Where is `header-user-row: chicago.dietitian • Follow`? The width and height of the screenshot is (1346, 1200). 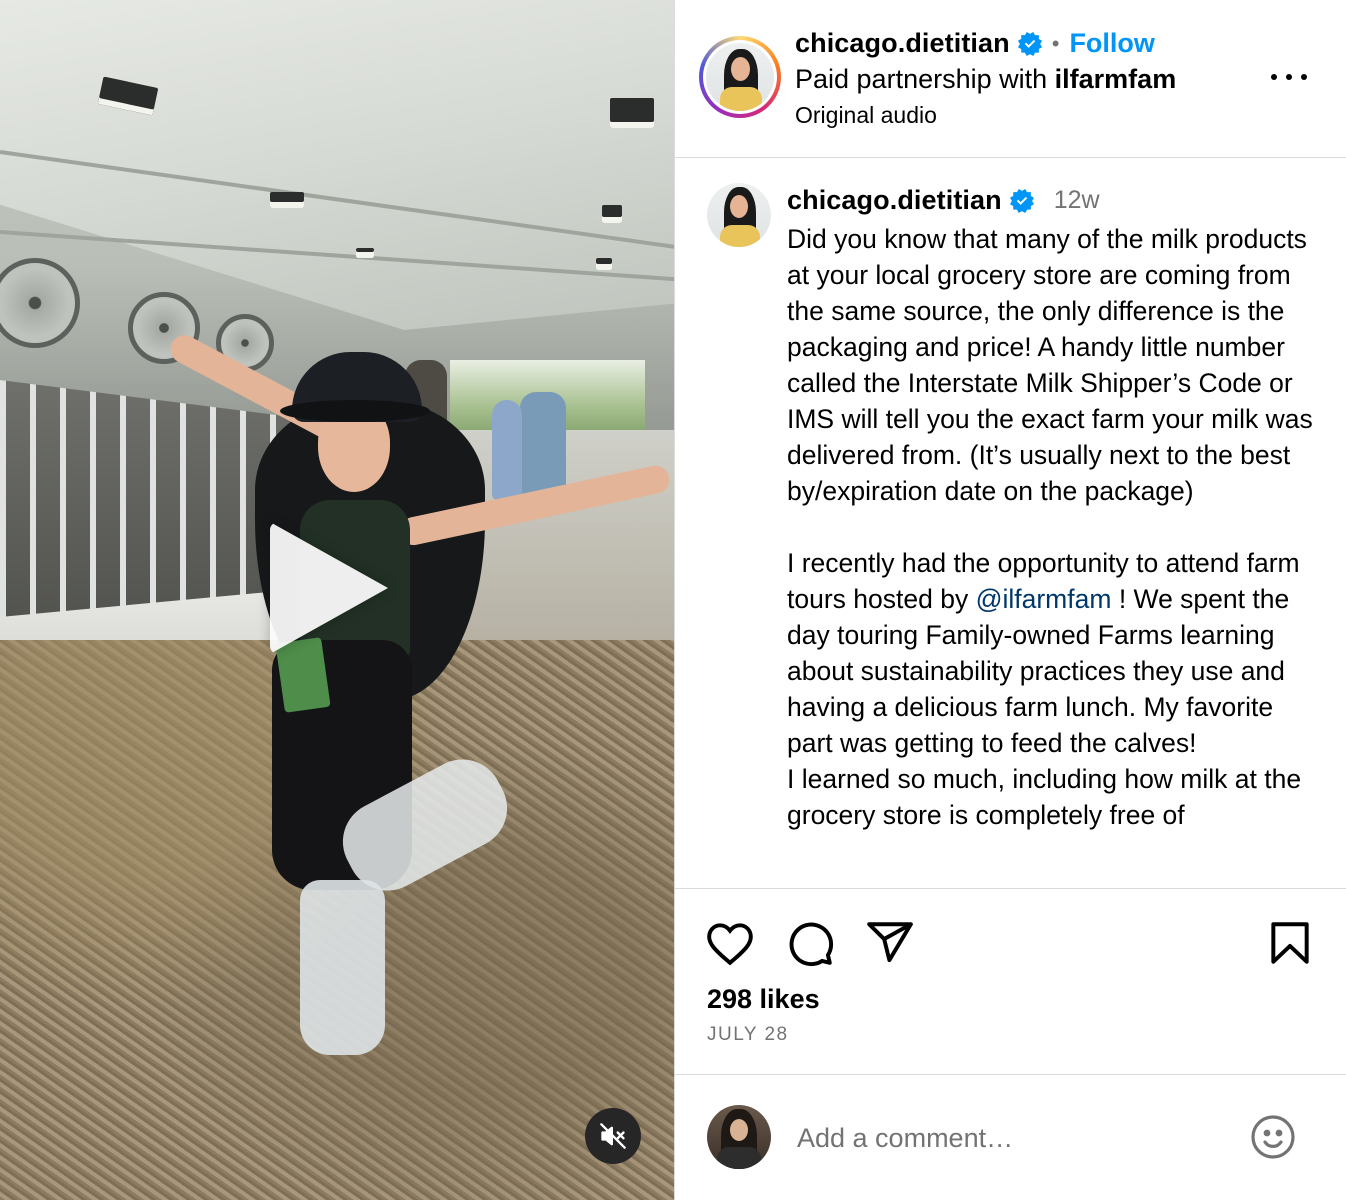
header-user-row: chicago.dietitian • Follow is located at coordinates (975, 43).